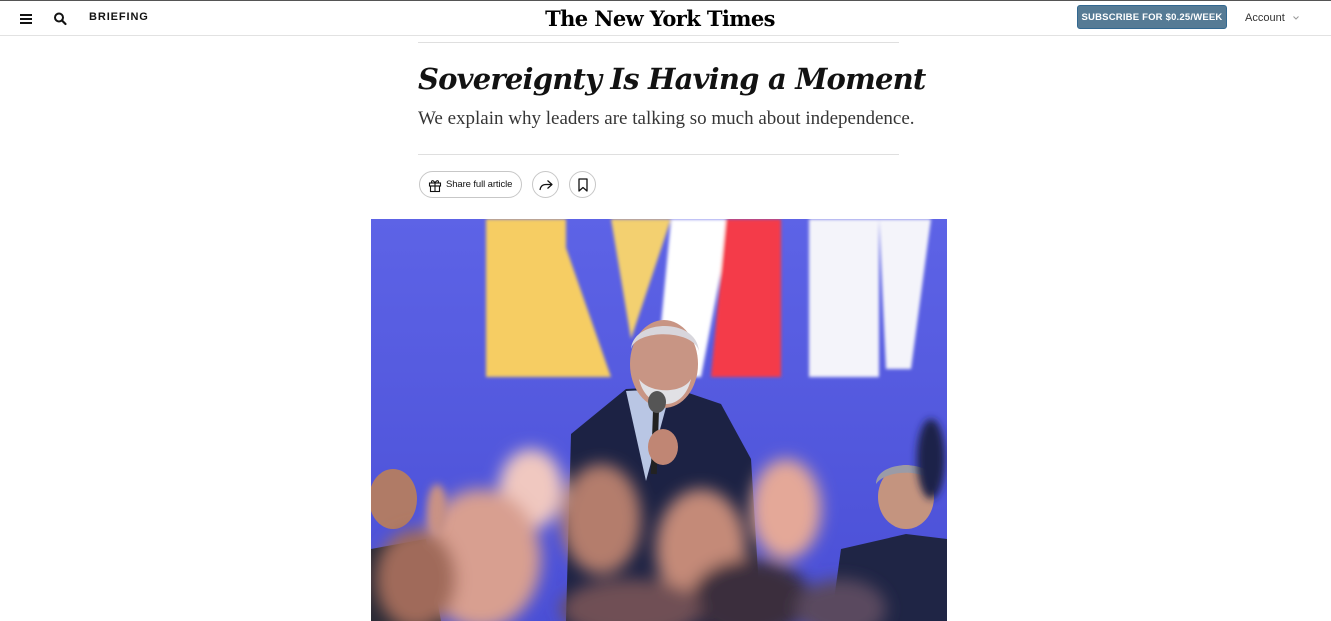  What do you see at coordinates (660, 18) in the screenshot?
I see `nyt-logo: The New York Times` at bounding box center [660, 18].